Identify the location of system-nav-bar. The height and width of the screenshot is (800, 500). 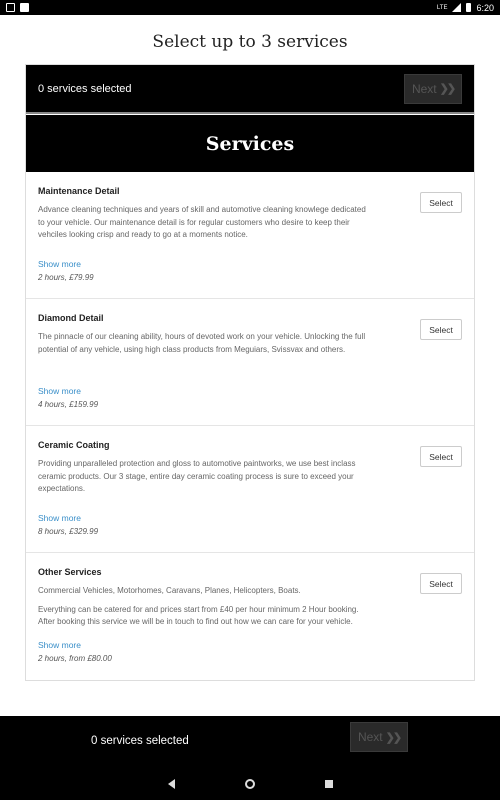
(250, 784).